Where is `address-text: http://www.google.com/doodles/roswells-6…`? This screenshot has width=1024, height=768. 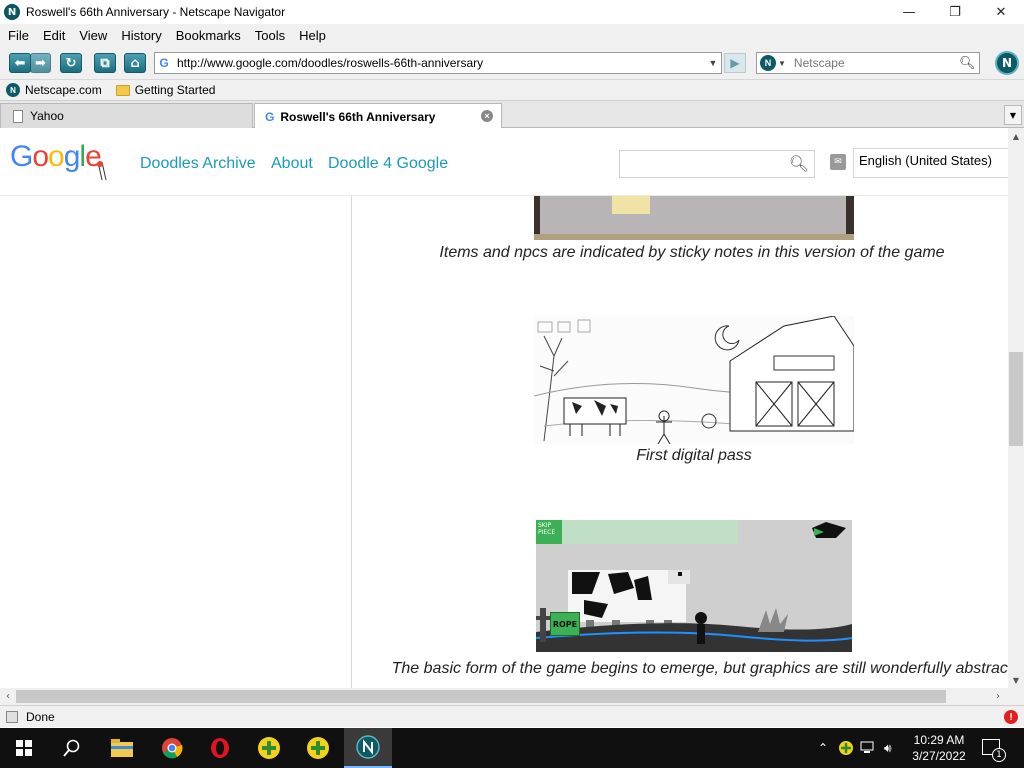 address-text: http://www.google.com/doodles/roswells-6… is located at coordinates (439, 63).